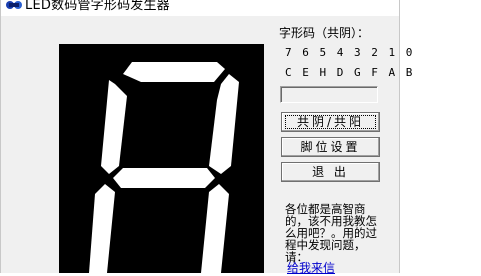 Image resolution: width=481 pixels, height=276 pixels. I want to click on help-note: 各位都是高智商的，该不用我教怎么用吧？。用的过程中发现问题，请：, so click(331, 233).